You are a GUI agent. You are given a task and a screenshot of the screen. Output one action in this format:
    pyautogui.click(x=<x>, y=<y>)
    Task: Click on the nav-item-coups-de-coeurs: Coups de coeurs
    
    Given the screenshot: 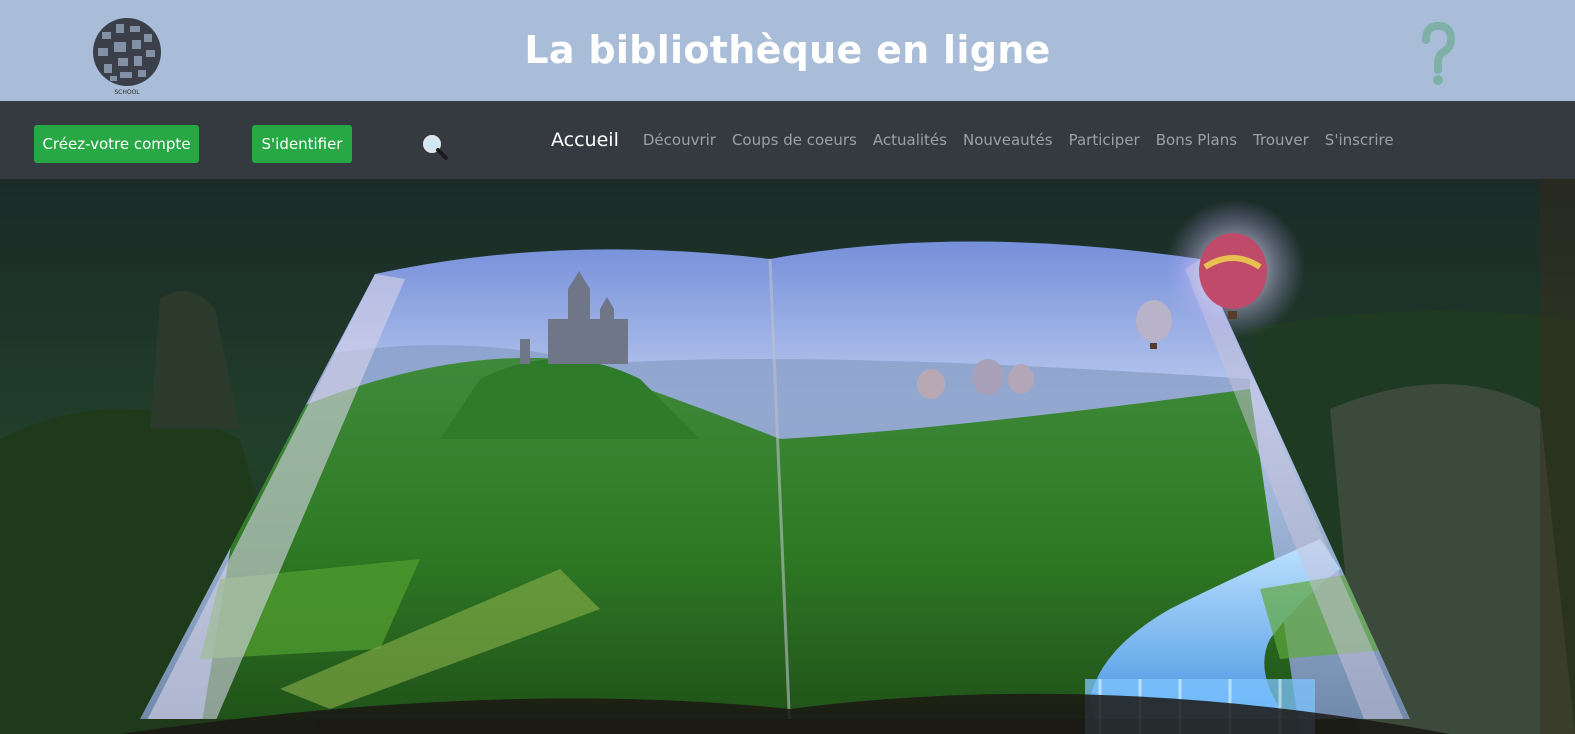 What is the action you would take?
    pyautogui.click(x=794, y=140)
    